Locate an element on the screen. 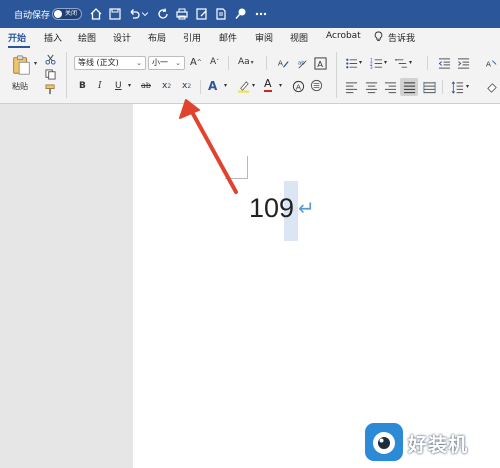 This screenshot has height=468, width=500. toggle-state-label: 关闭 is located at coordinates (71, 13).